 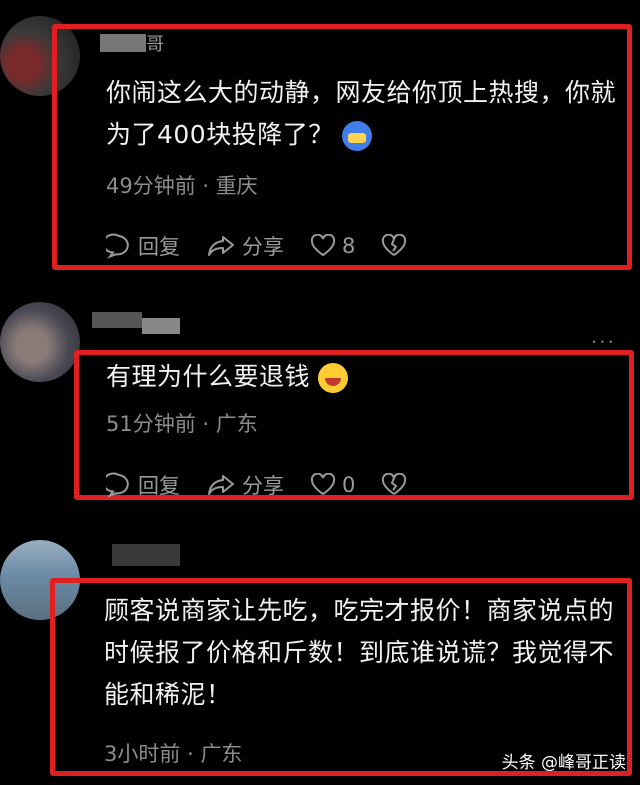 What do you see at coordinates (333, 378) in the screenshot?
I see `laugh-cry-emoji` at bounding box center [333, 378].